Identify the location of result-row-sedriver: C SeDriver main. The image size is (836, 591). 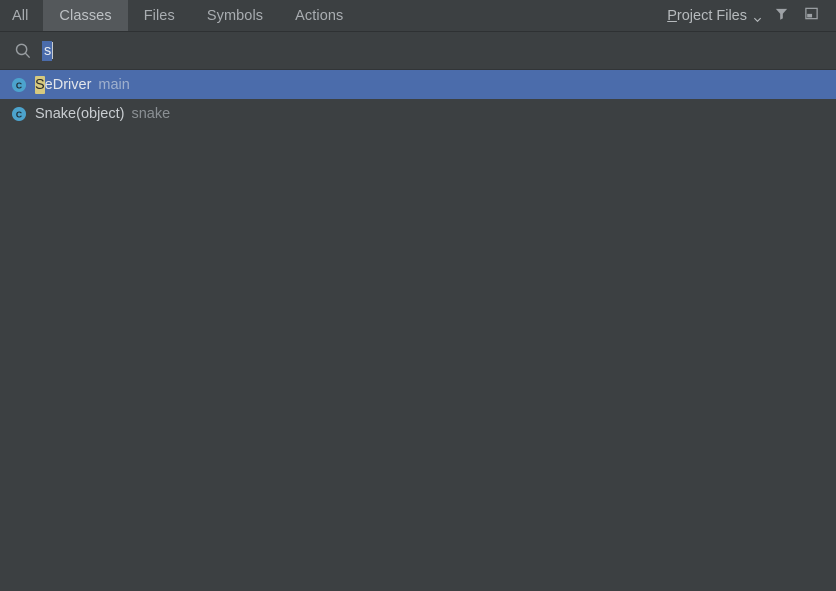
(418, 84).